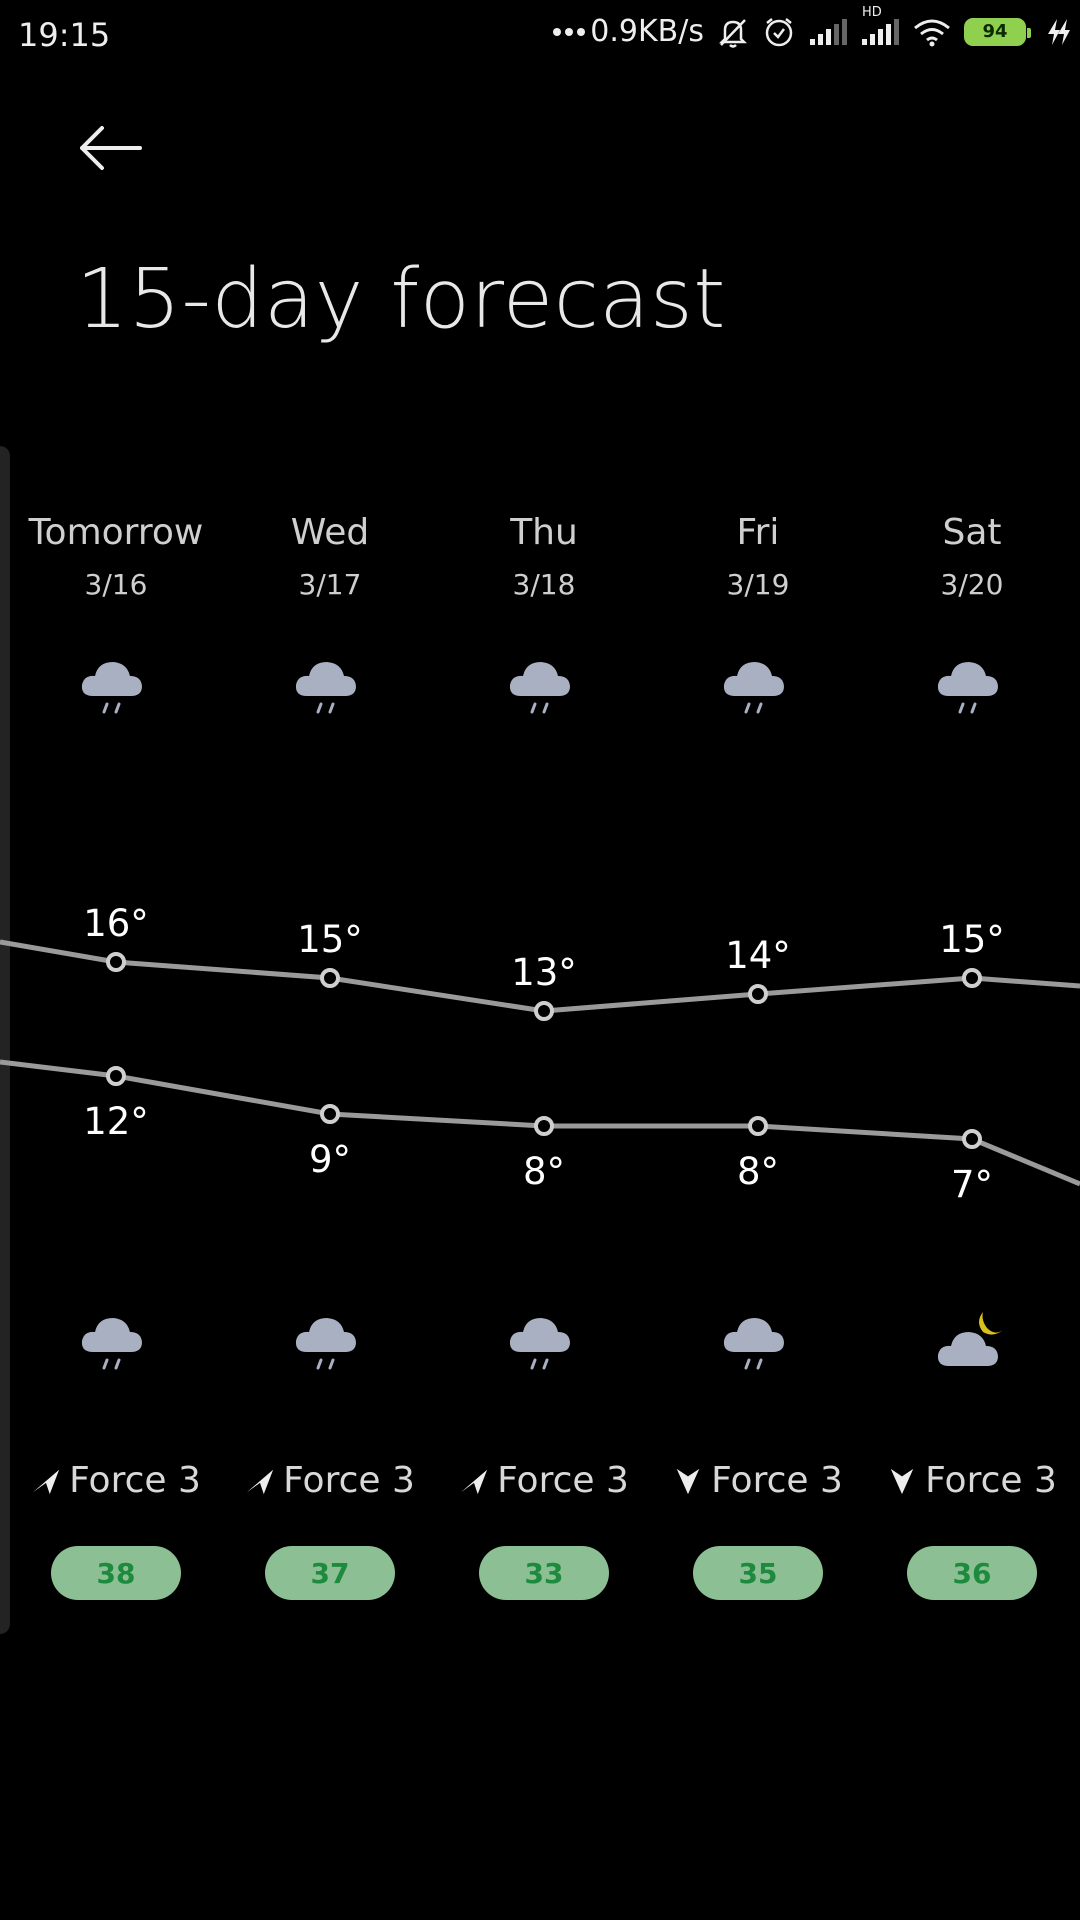  I want to click on network-speed: 0.9KB/s, so click(647, 31).